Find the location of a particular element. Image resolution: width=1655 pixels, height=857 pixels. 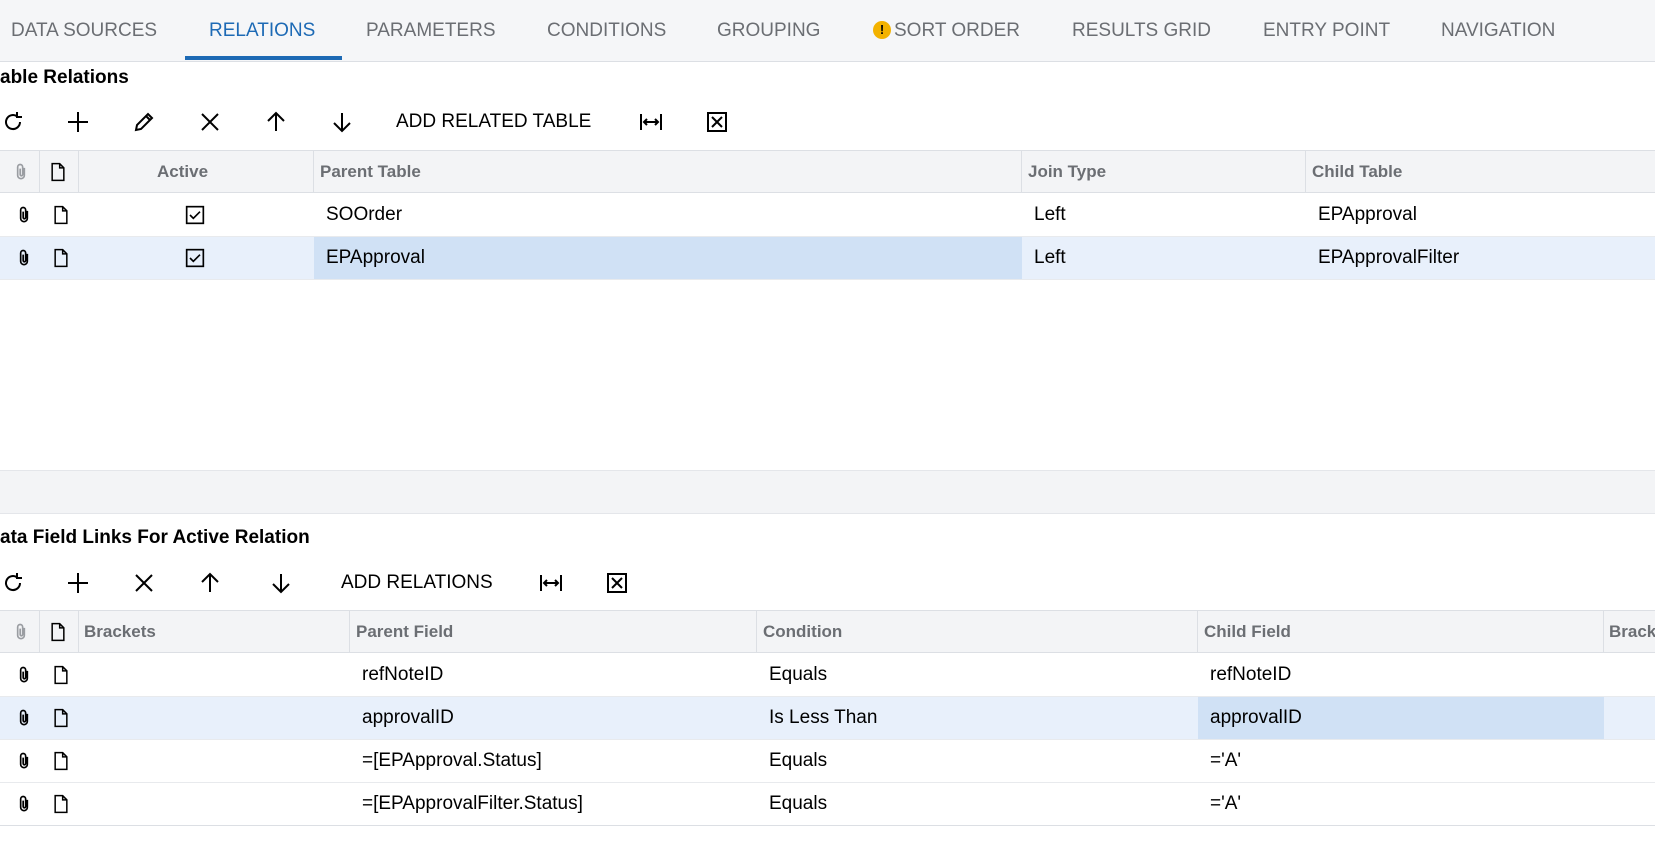

col-active: Active is located at coordinates (182, 171).